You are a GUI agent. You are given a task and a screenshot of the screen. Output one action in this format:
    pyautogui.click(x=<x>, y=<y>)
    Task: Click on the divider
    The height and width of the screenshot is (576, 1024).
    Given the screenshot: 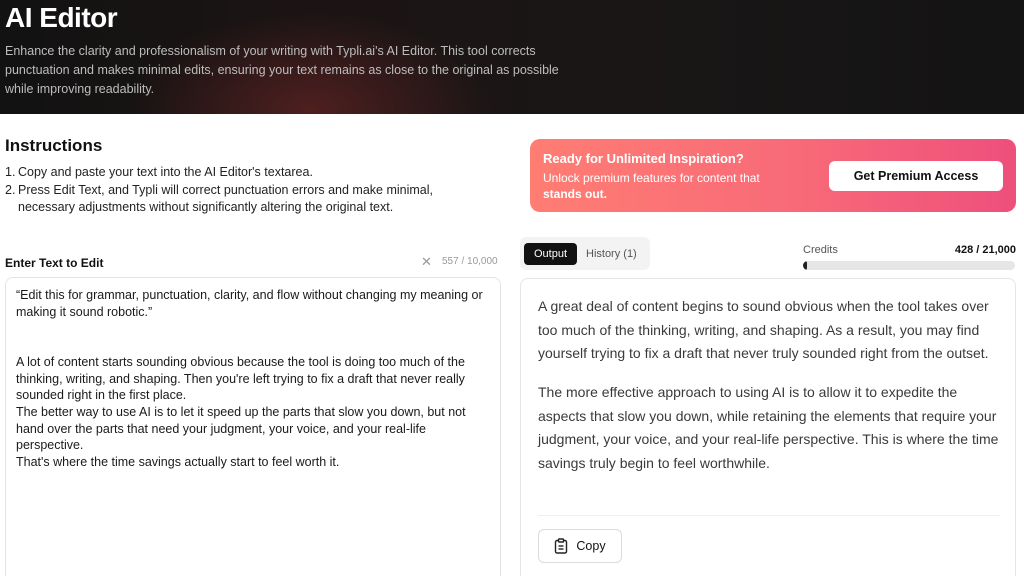 What is the action you would take?
    pyautogui.click(x=769, y=515)
    